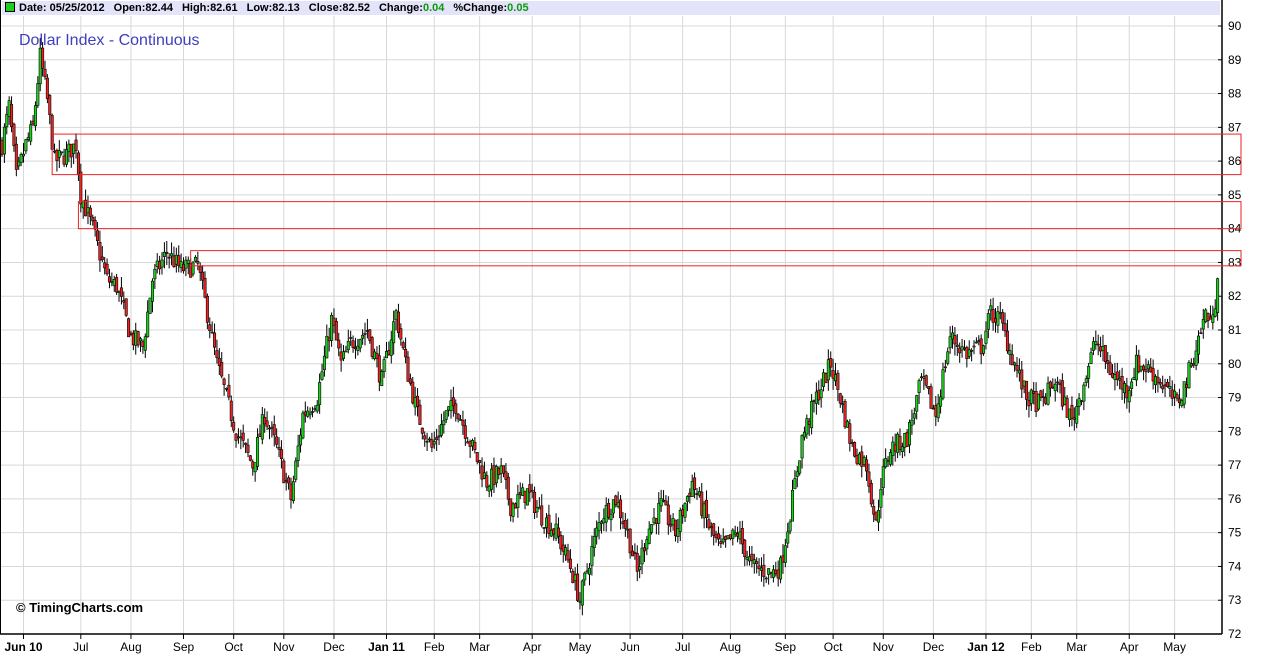  I want to click on open-label: Open:, so click(129, 8).